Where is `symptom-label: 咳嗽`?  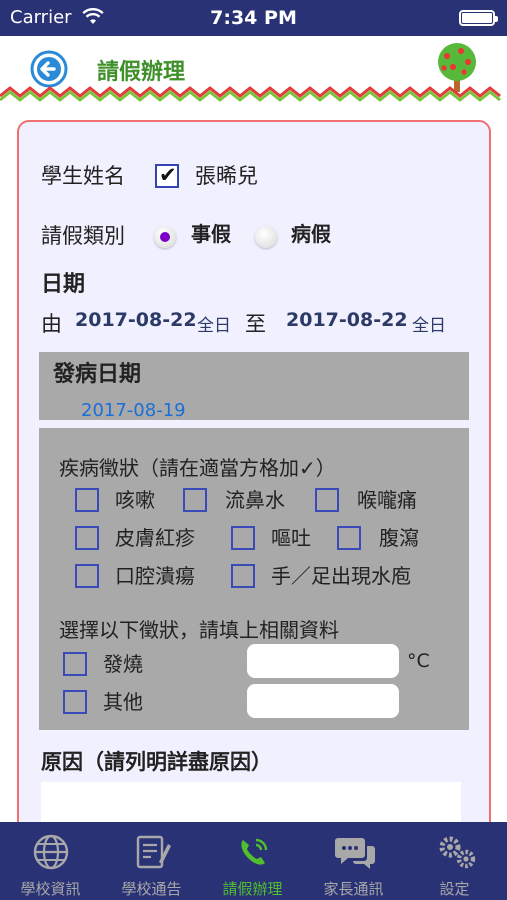
symptom-label: 咳嗽 is located at coordinates (135, 500).